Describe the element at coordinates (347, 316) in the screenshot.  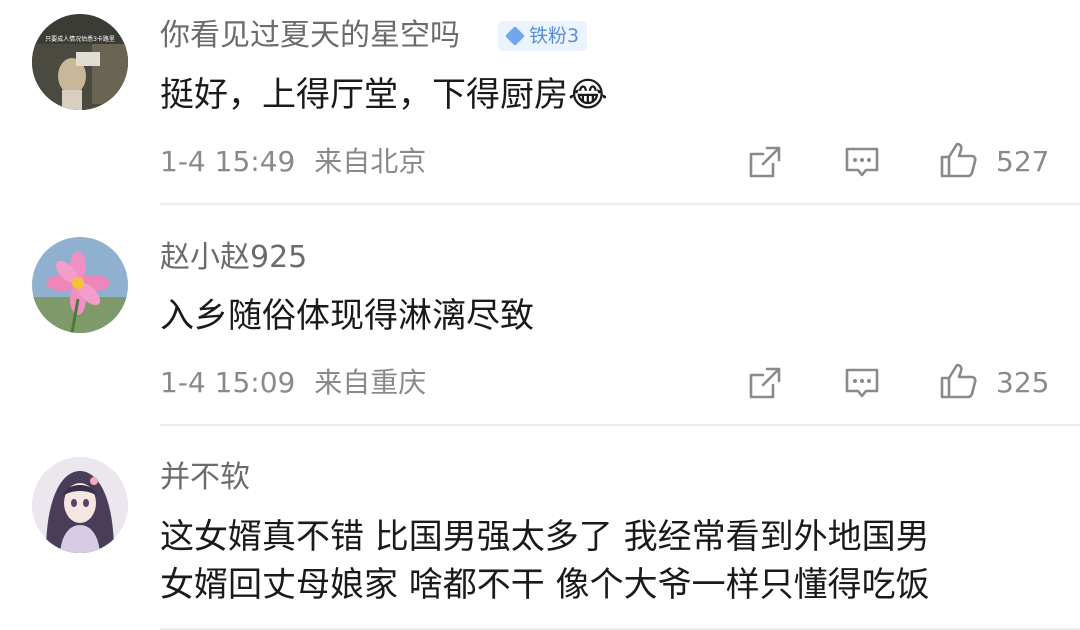
I see `comment-line: 入乡随俗体现得淋漓尽致` at that location.